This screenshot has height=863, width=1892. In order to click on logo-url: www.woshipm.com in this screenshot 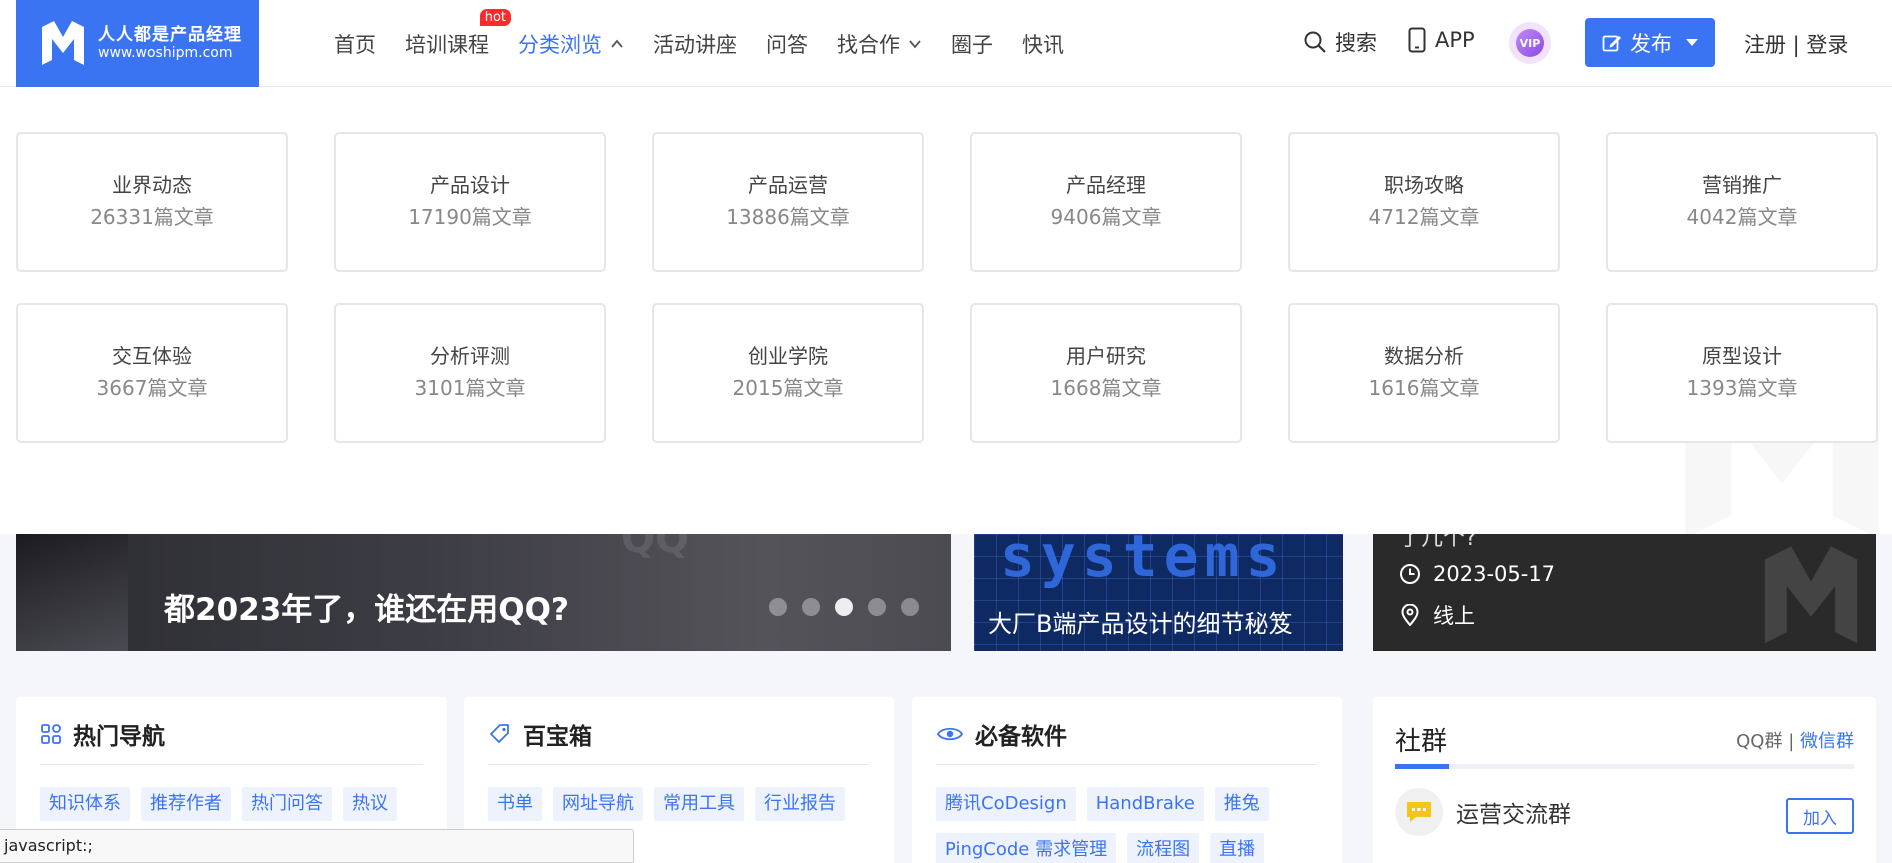, I will do `click(165, 53)`.